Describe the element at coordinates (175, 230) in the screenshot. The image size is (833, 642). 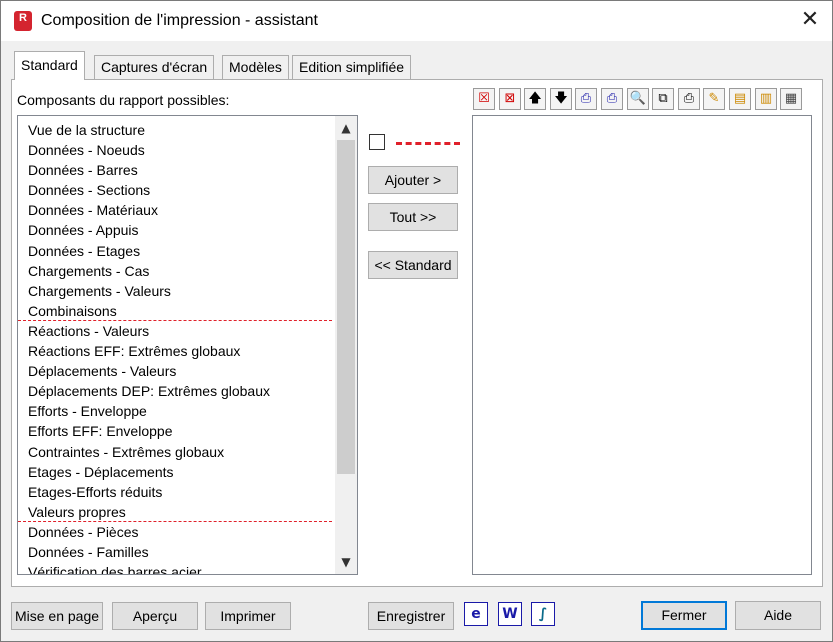
I see `list-item: Données - Appuis` at that location.